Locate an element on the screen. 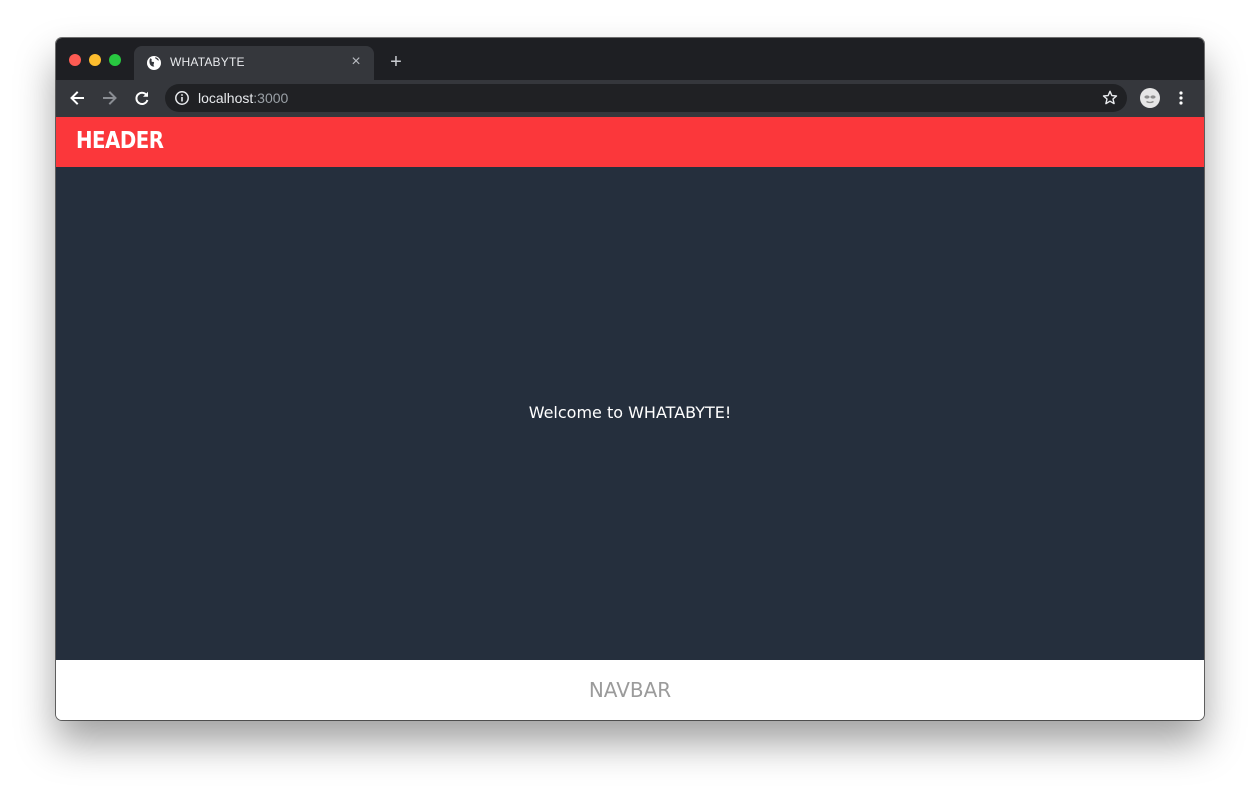 The width and height of the screenshot is (1260, 794). app-header: HEADER is located at coordinates (630, 142).